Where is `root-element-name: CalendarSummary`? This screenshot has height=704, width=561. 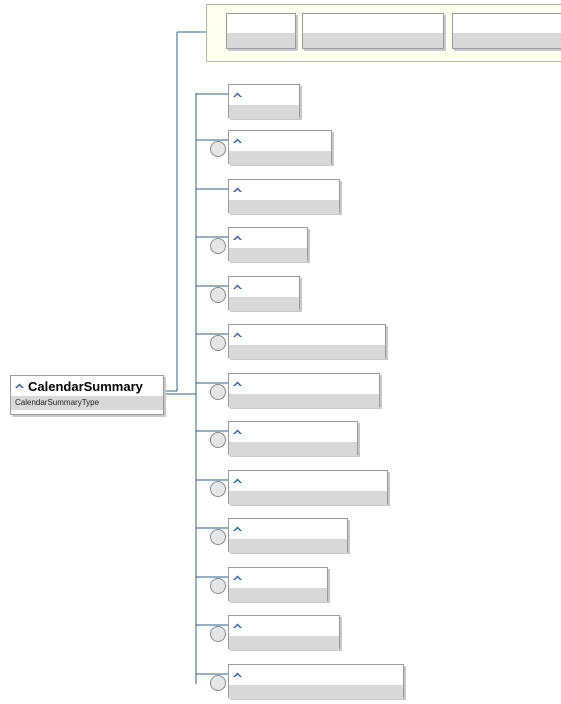
root-element-name: CalendarSummary is located at coordinates (85, 386).